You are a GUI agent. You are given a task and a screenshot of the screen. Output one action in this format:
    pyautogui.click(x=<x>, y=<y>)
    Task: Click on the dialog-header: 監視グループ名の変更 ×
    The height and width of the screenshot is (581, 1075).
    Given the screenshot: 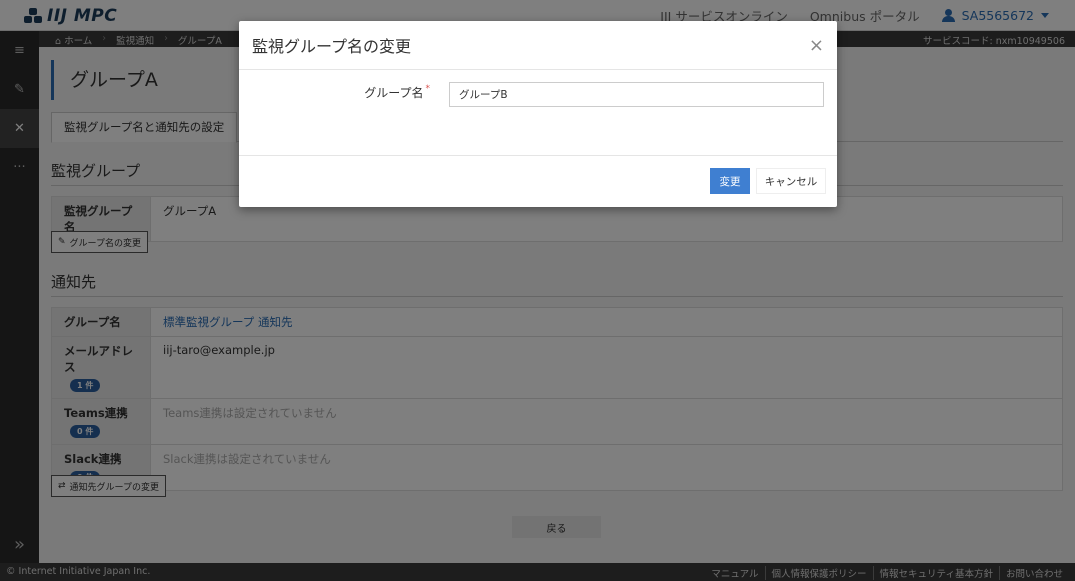 What is the action you would take?
    pyautogui.click(x=538, y=45)
    